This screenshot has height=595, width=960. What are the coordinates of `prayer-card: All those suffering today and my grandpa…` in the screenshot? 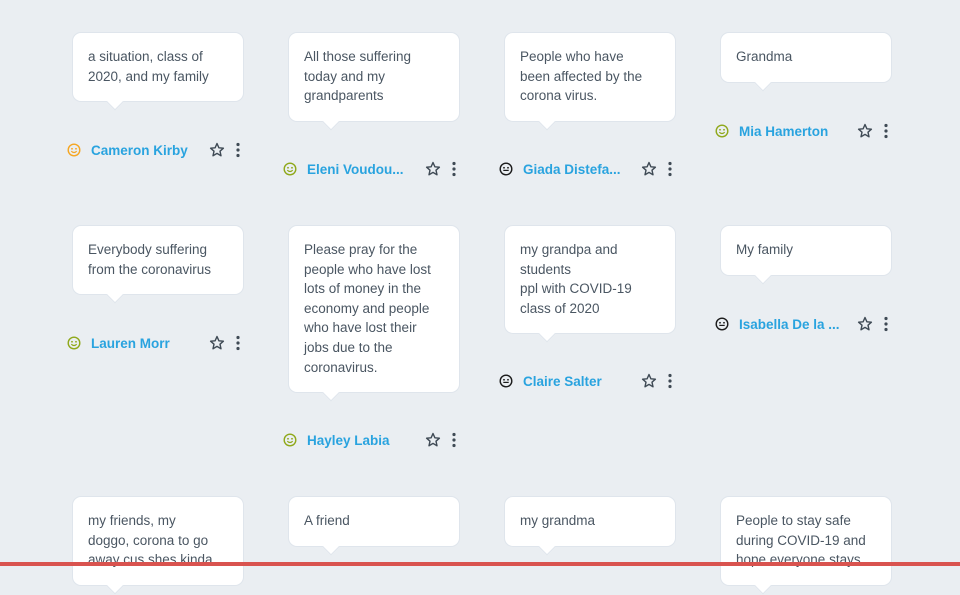 It's located at (371, 104).